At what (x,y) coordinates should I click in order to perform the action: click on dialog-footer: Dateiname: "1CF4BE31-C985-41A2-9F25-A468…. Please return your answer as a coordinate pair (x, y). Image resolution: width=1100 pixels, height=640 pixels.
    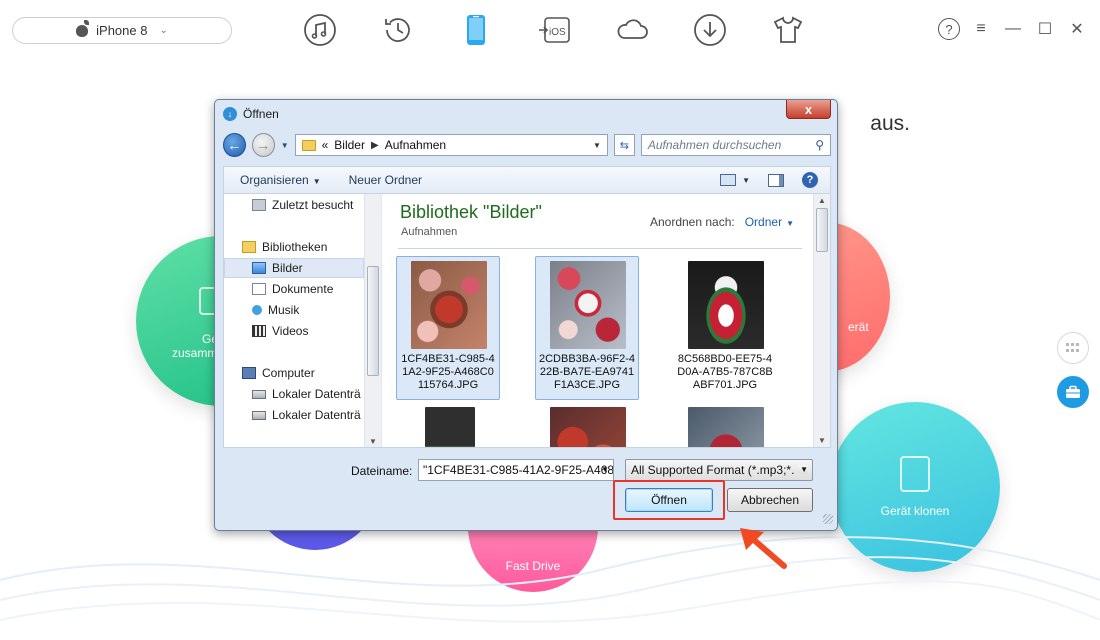
    Looking at the image, I should click on (526, 490).